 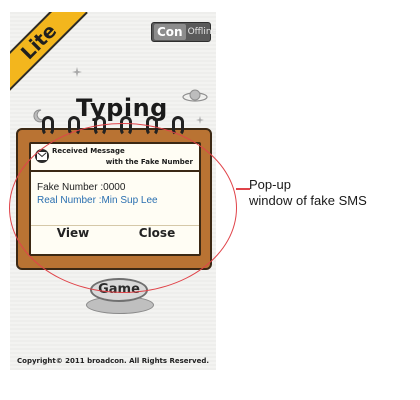 What do you see at coordinates (195, 95) in the screenshot?
I see `planet-icon` at bounding box center [195, 95].